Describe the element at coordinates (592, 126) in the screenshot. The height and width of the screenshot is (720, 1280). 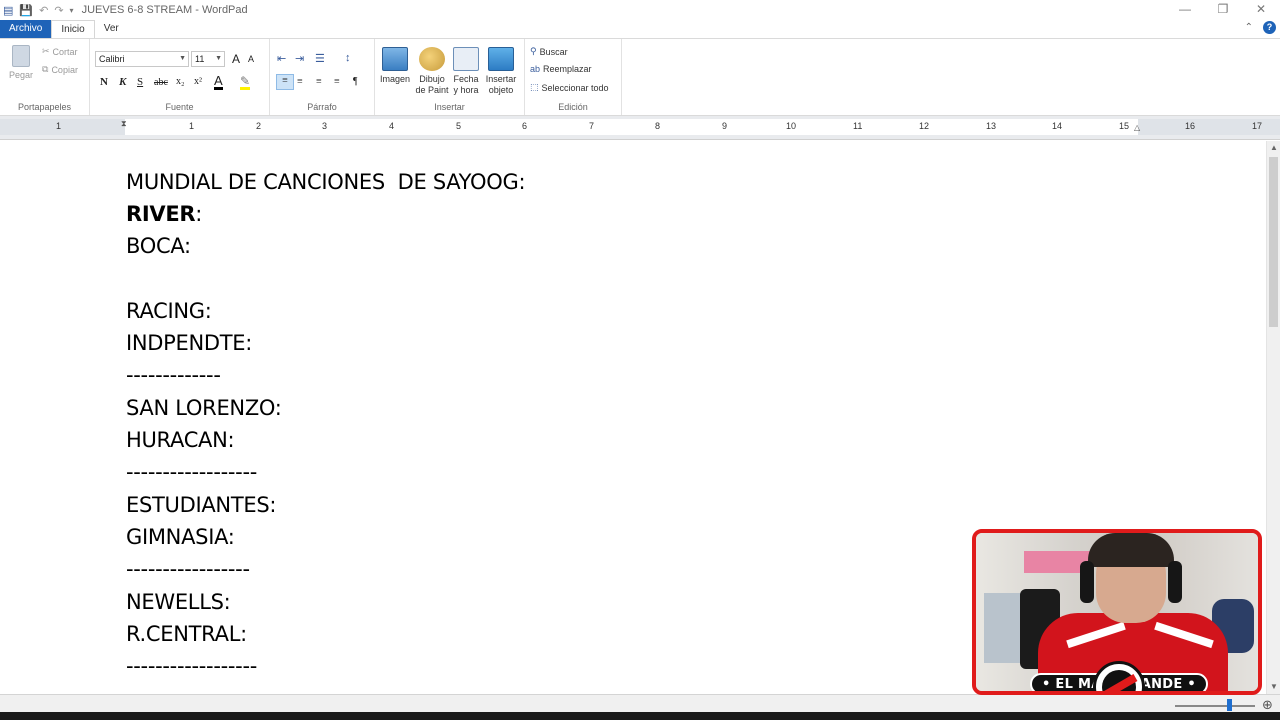
I see `ruler-number: 7` at that location.